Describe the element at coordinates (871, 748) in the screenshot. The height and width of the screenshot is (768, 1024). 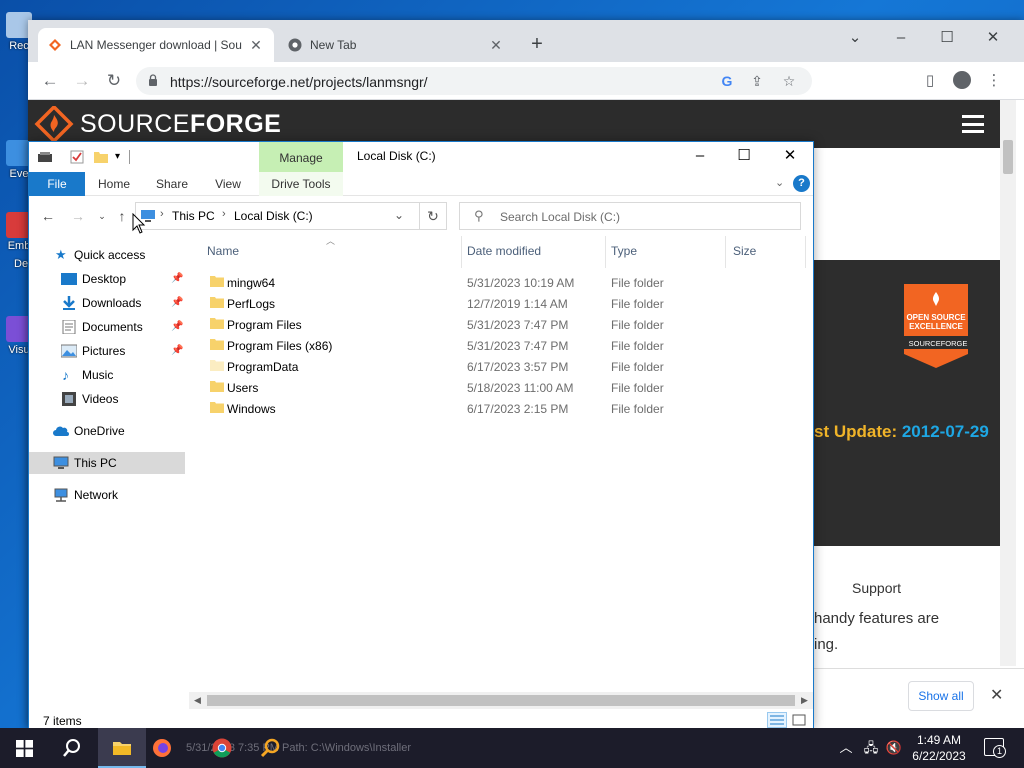
I see `network-tray-icon: 🖧` at that location.